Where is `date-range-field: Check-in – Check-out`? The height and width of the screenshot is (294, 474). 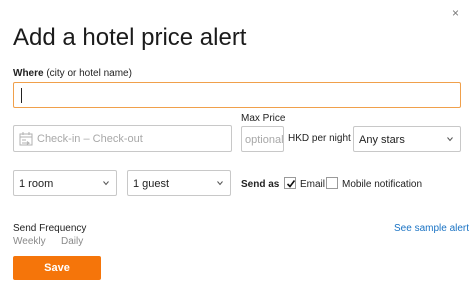
date-range-field: Check-in – Check-out is located at coordinates (122, 138).